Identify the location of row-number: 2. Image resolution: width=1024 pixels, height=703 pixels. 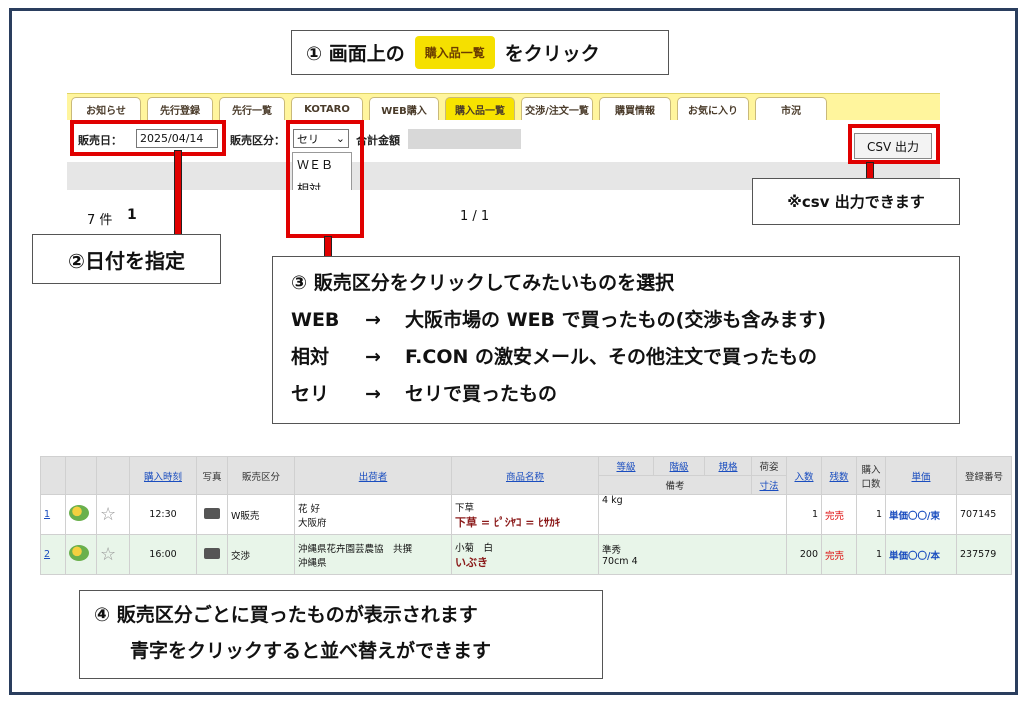
(47, 554).